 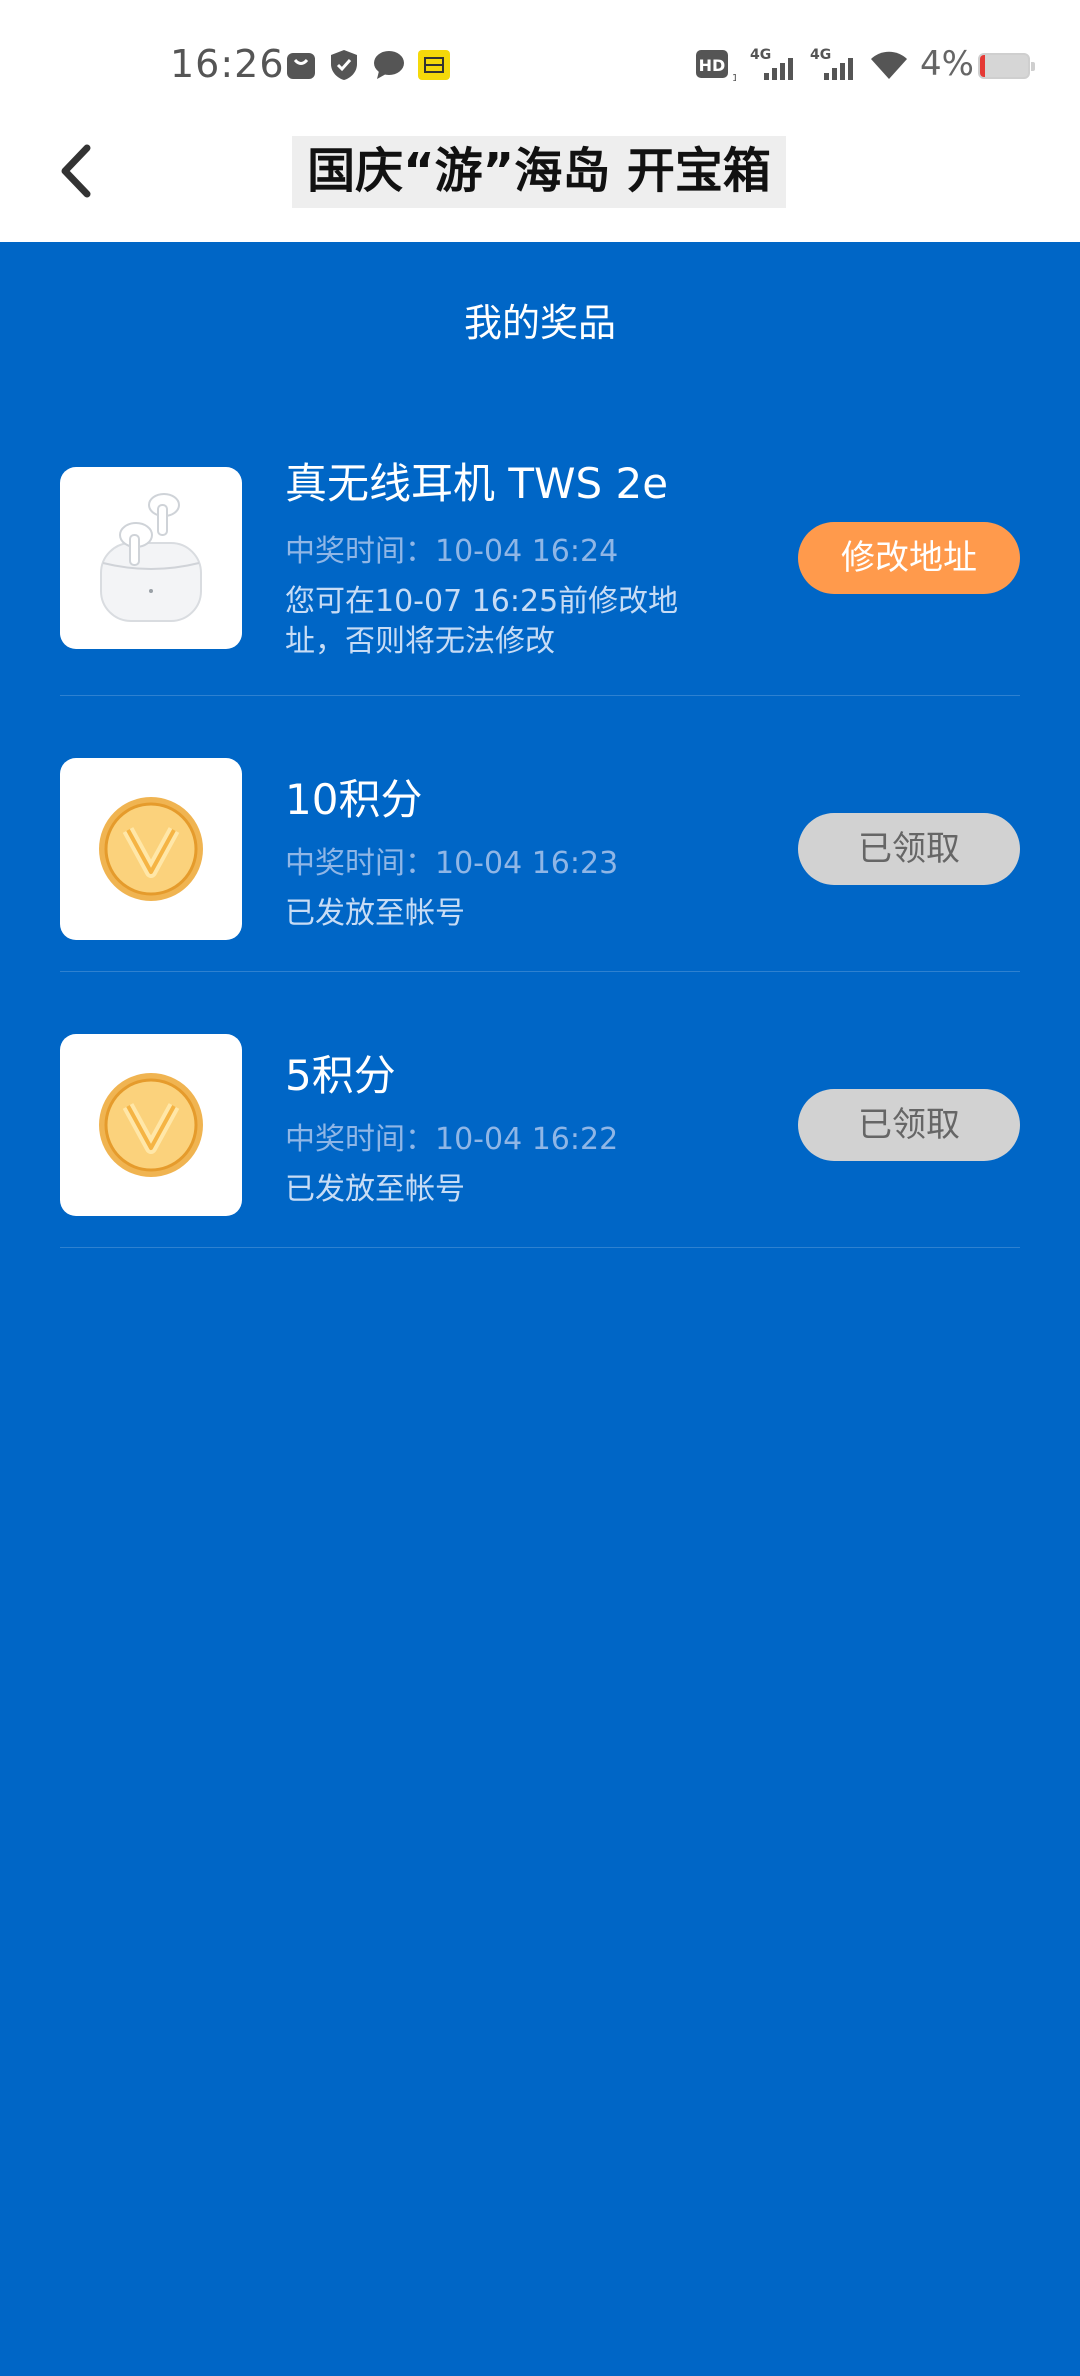 I want to click on prize-row: 10积分 中奖时间：10-04 16:23 已发放至帐号 已领取, so click(x=540, y=834).